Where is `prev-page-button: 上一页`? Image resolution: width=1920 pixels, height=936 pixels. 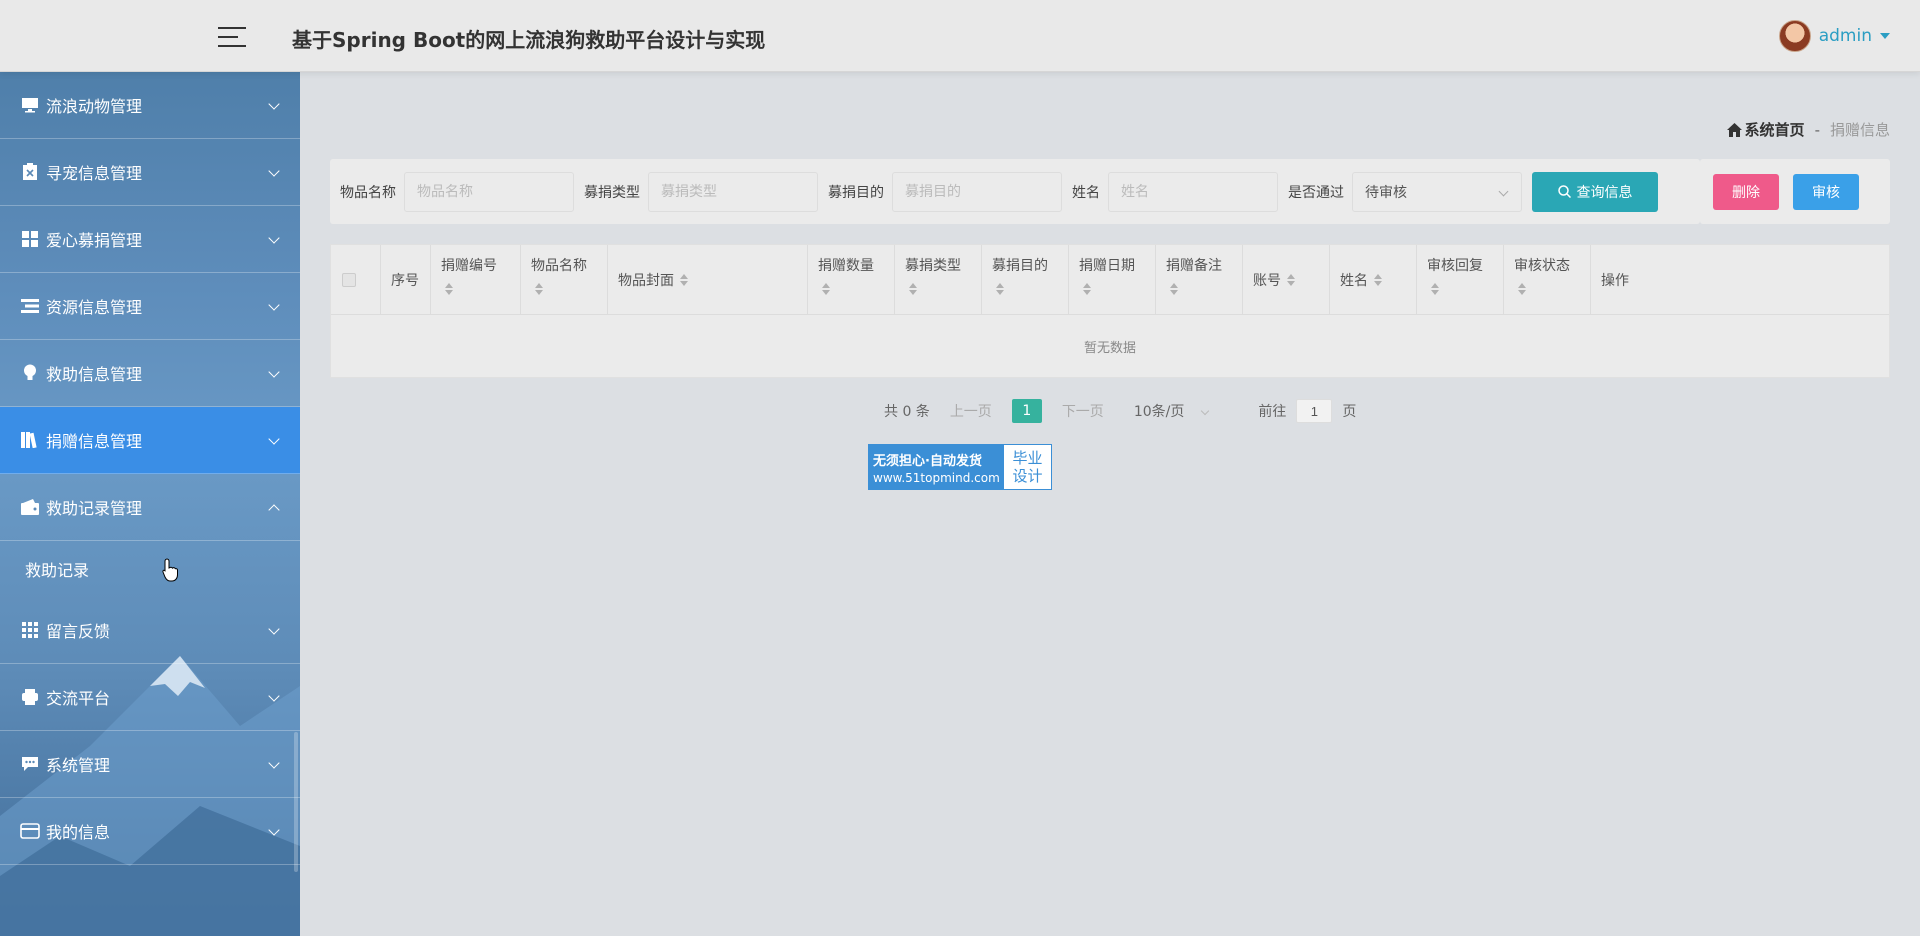 prev-page-button: 上一页 is located at coordinates (971, 411).